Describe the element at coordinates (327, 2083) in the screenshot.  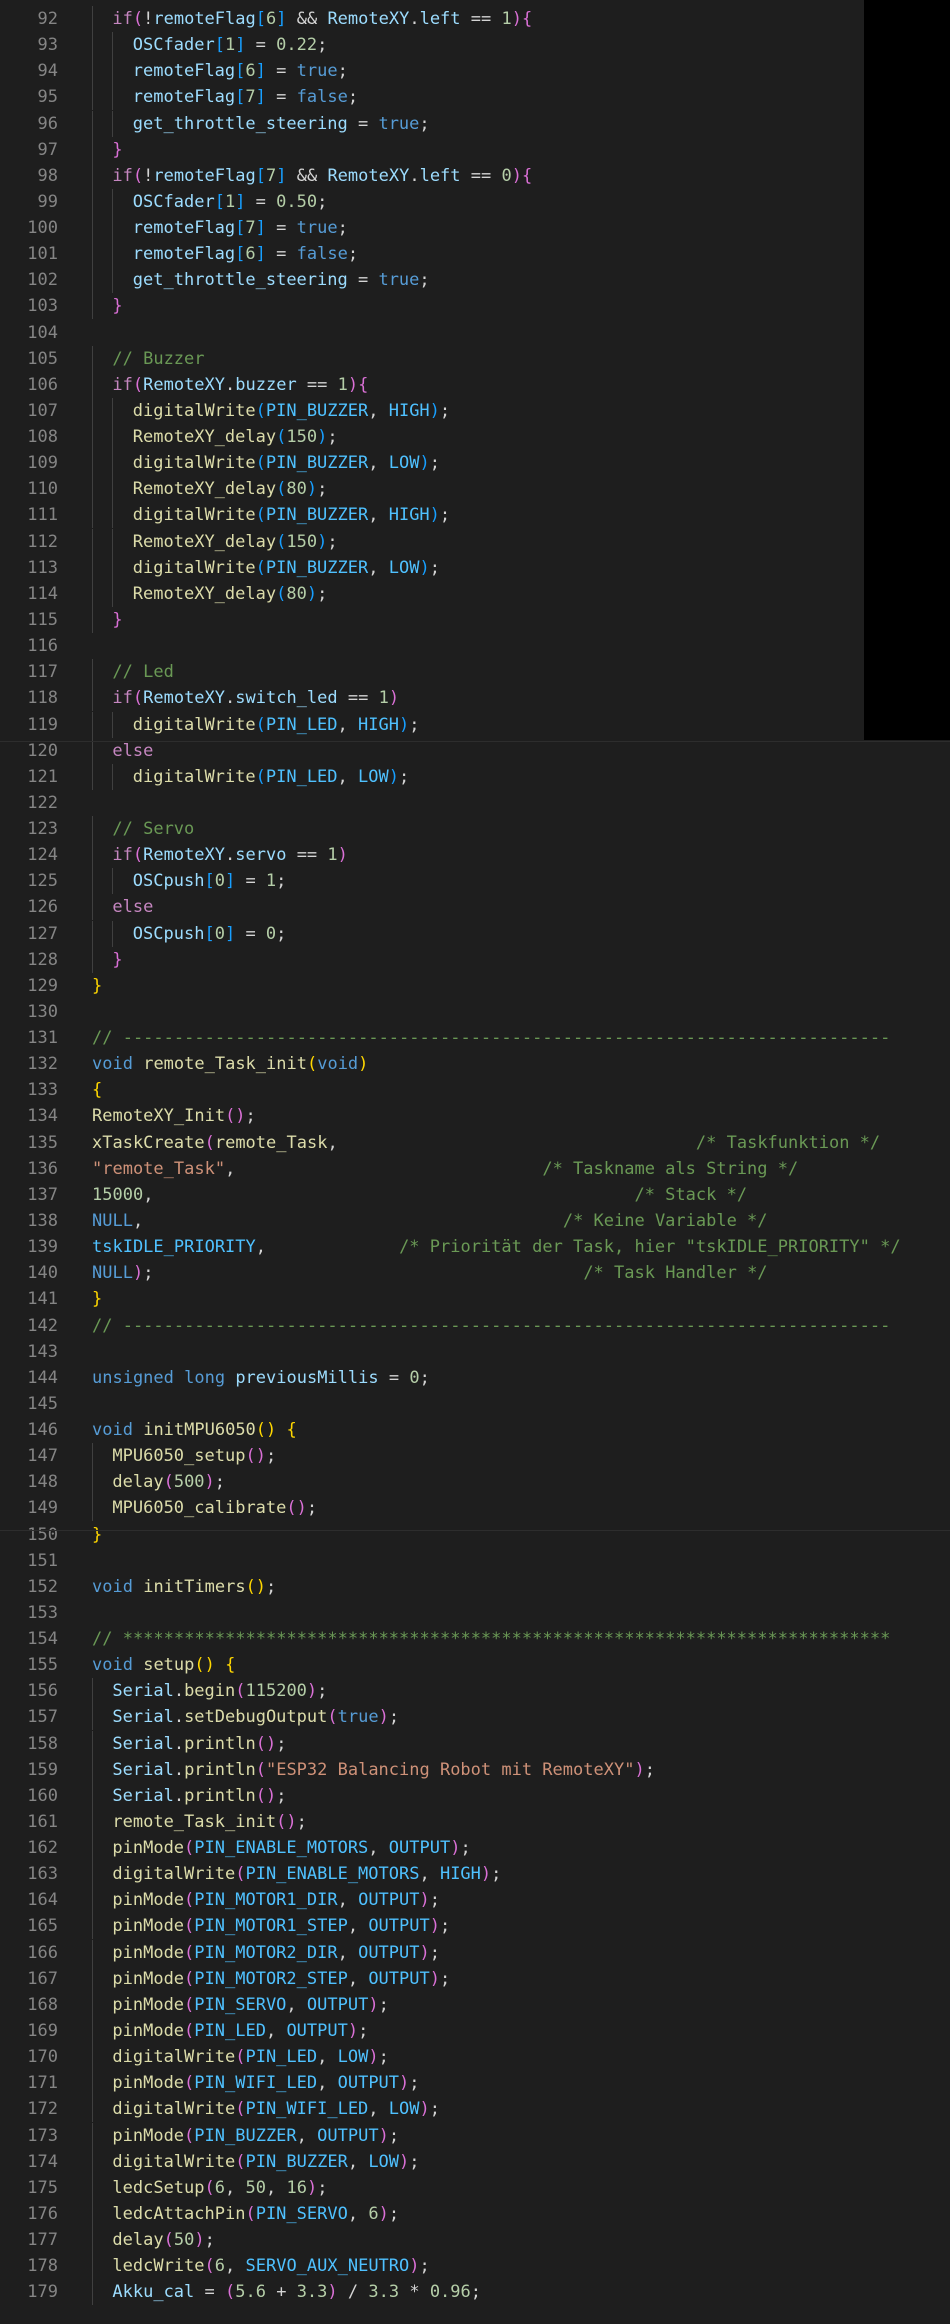
I see `code-token: ,` at that location.